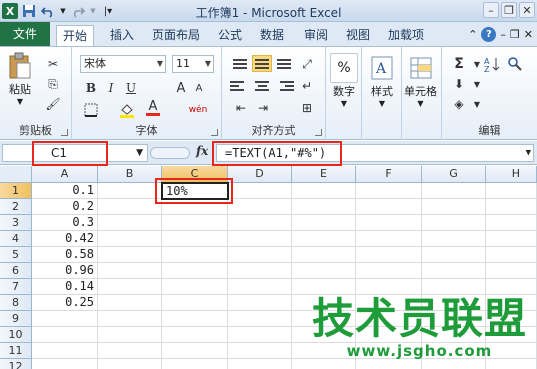  Describe the element at coordinates (65, 271) in the screenshot. I see `cell-a6: 0.96` at that location.